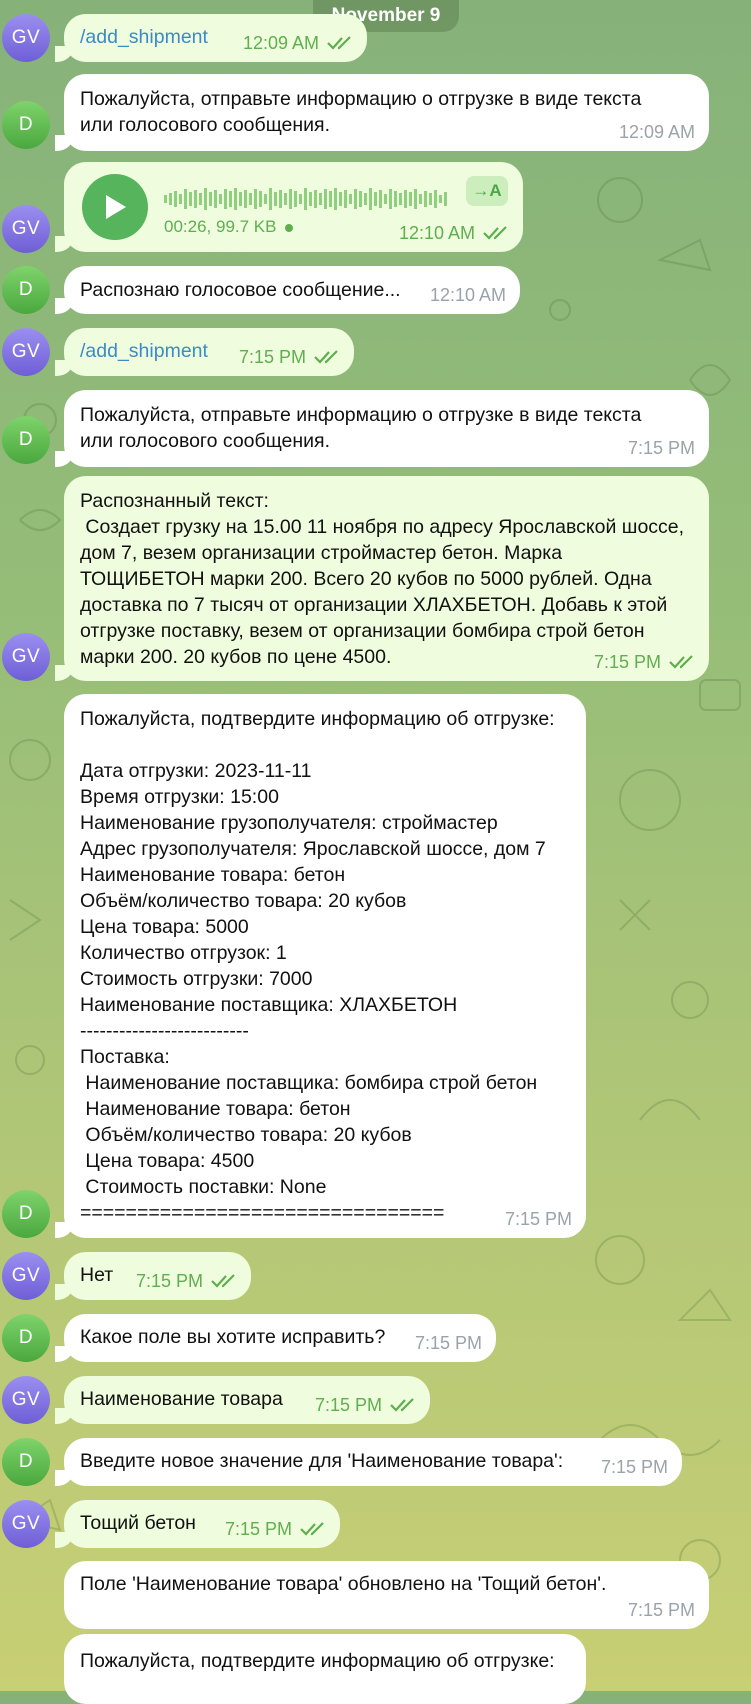 Image resolution: width=751 pixels, height=1704 pixels. What do you see at coordinates (211, 38) in the screenshot?
I see `message-bubble: /add_shipment 12:09 AM` at bounding box center [211, 38].